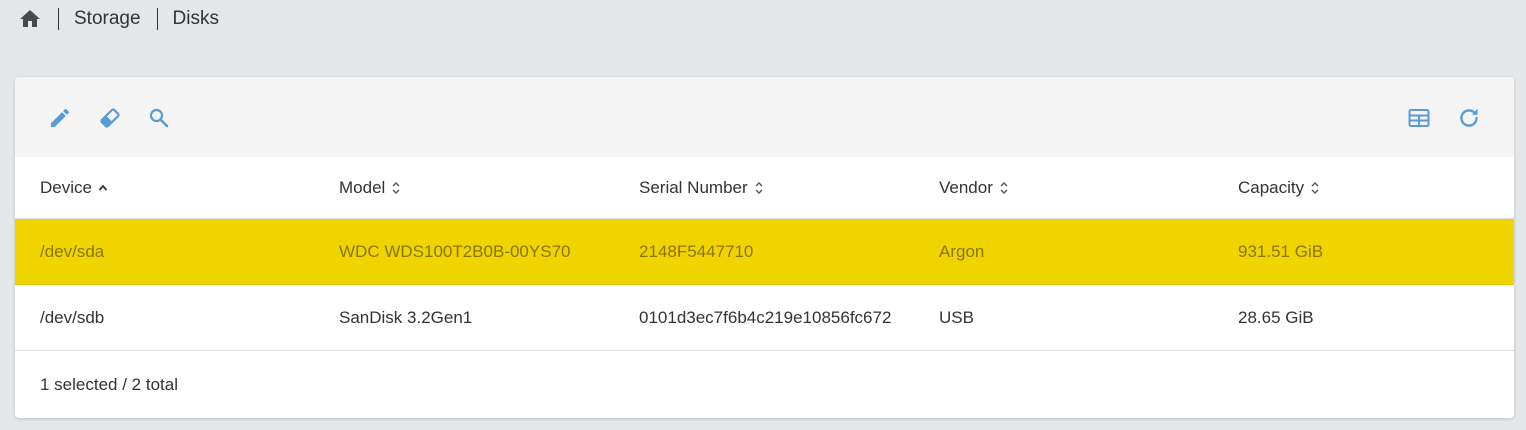  I want to click on column-label: Capacity, so click(1271, 187).